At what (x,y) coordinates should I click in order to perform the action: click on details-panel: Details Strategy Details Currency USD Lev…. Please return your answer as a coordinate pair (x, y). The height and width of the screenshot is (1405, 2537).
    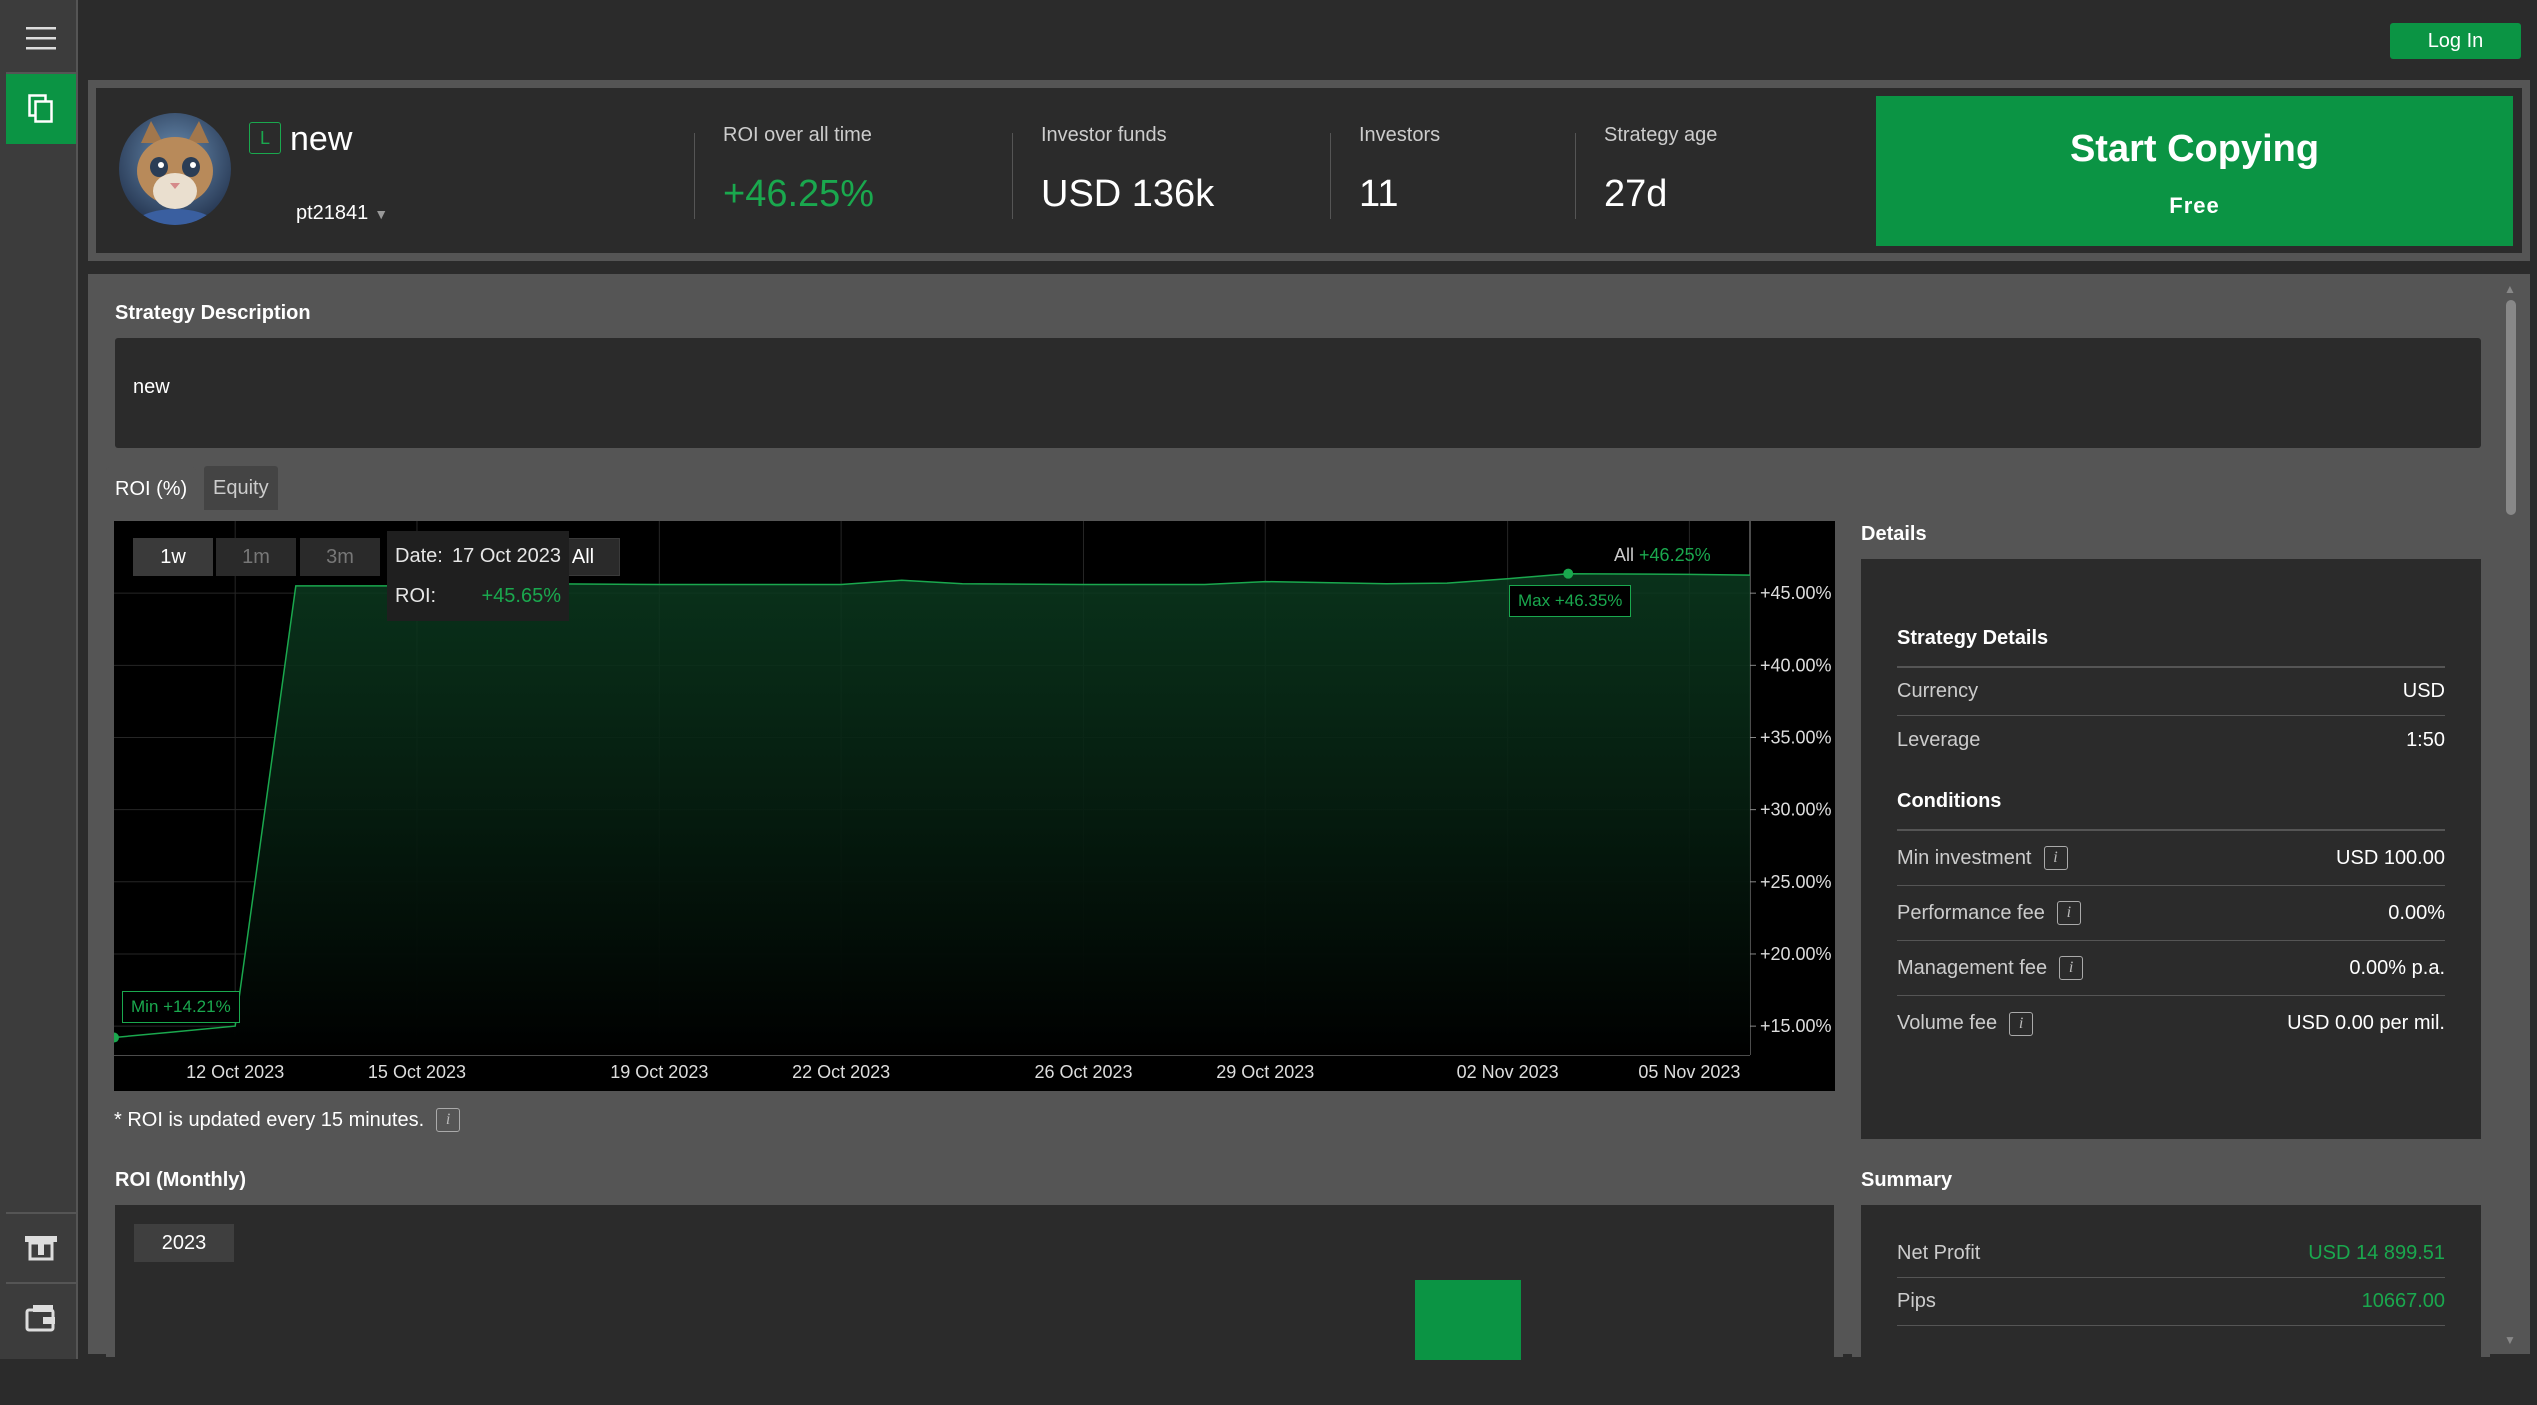
    Looking at the image, I should click on (2171, 829).